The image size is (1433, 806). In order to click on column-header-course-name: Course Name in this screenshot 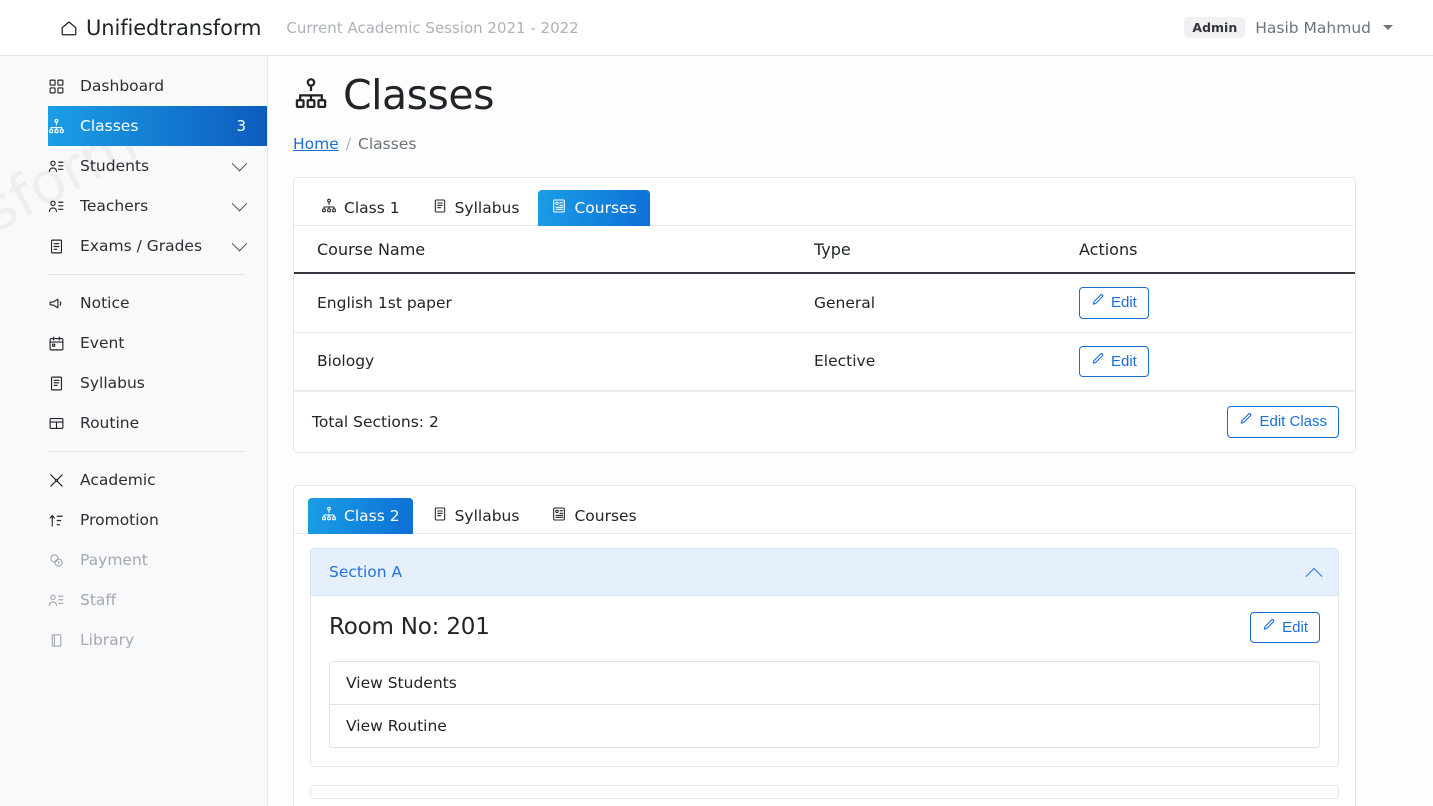, I will do `click(542, 250)`.